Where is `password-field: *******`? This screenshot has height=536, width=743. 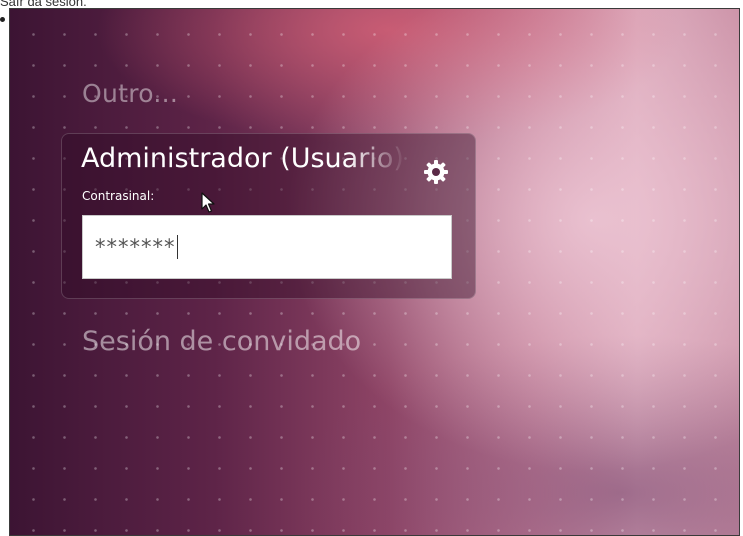 password-field: ******* is located at coordinates (267, 247).